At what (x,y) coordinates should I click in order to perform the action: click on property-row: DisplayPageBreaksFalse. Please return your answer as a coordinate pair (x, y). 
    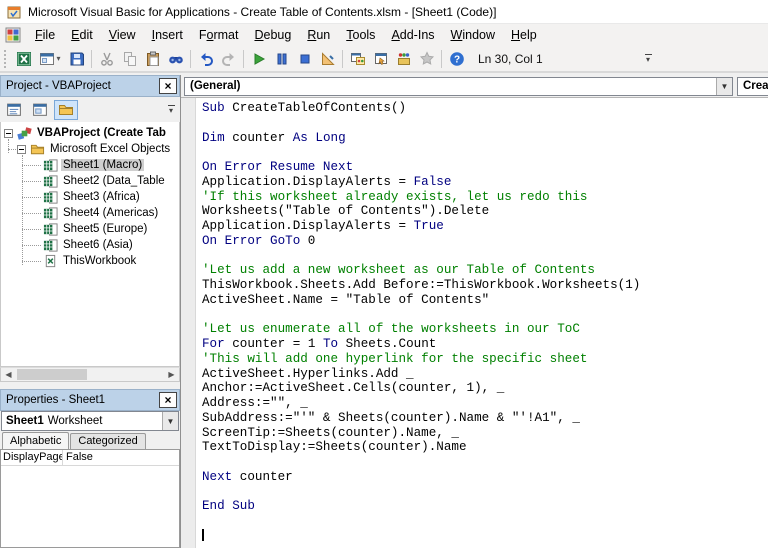
    Looking at the image, I should click on (90, 458).